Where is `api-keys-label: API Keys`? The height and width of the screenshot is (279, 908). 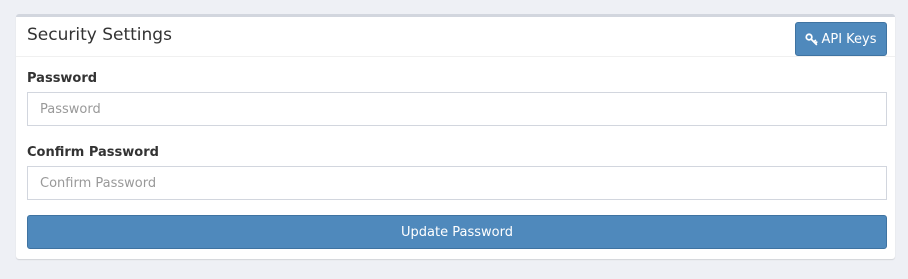
api-keys-label: API Keys is located at coordinates (849, 39).